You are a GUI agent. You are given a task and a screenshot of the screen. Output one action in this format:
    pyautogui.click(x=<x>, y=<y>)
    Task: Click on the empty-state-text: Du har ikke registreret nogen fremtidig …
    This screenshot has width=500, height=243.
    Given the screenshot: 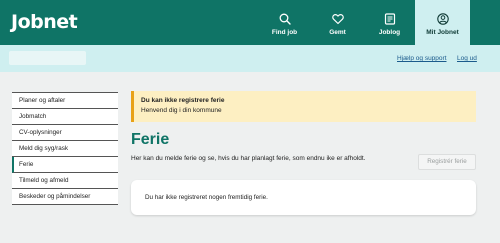 What is the action you would take?
    pyautogui.click(x=206, y=197)
    